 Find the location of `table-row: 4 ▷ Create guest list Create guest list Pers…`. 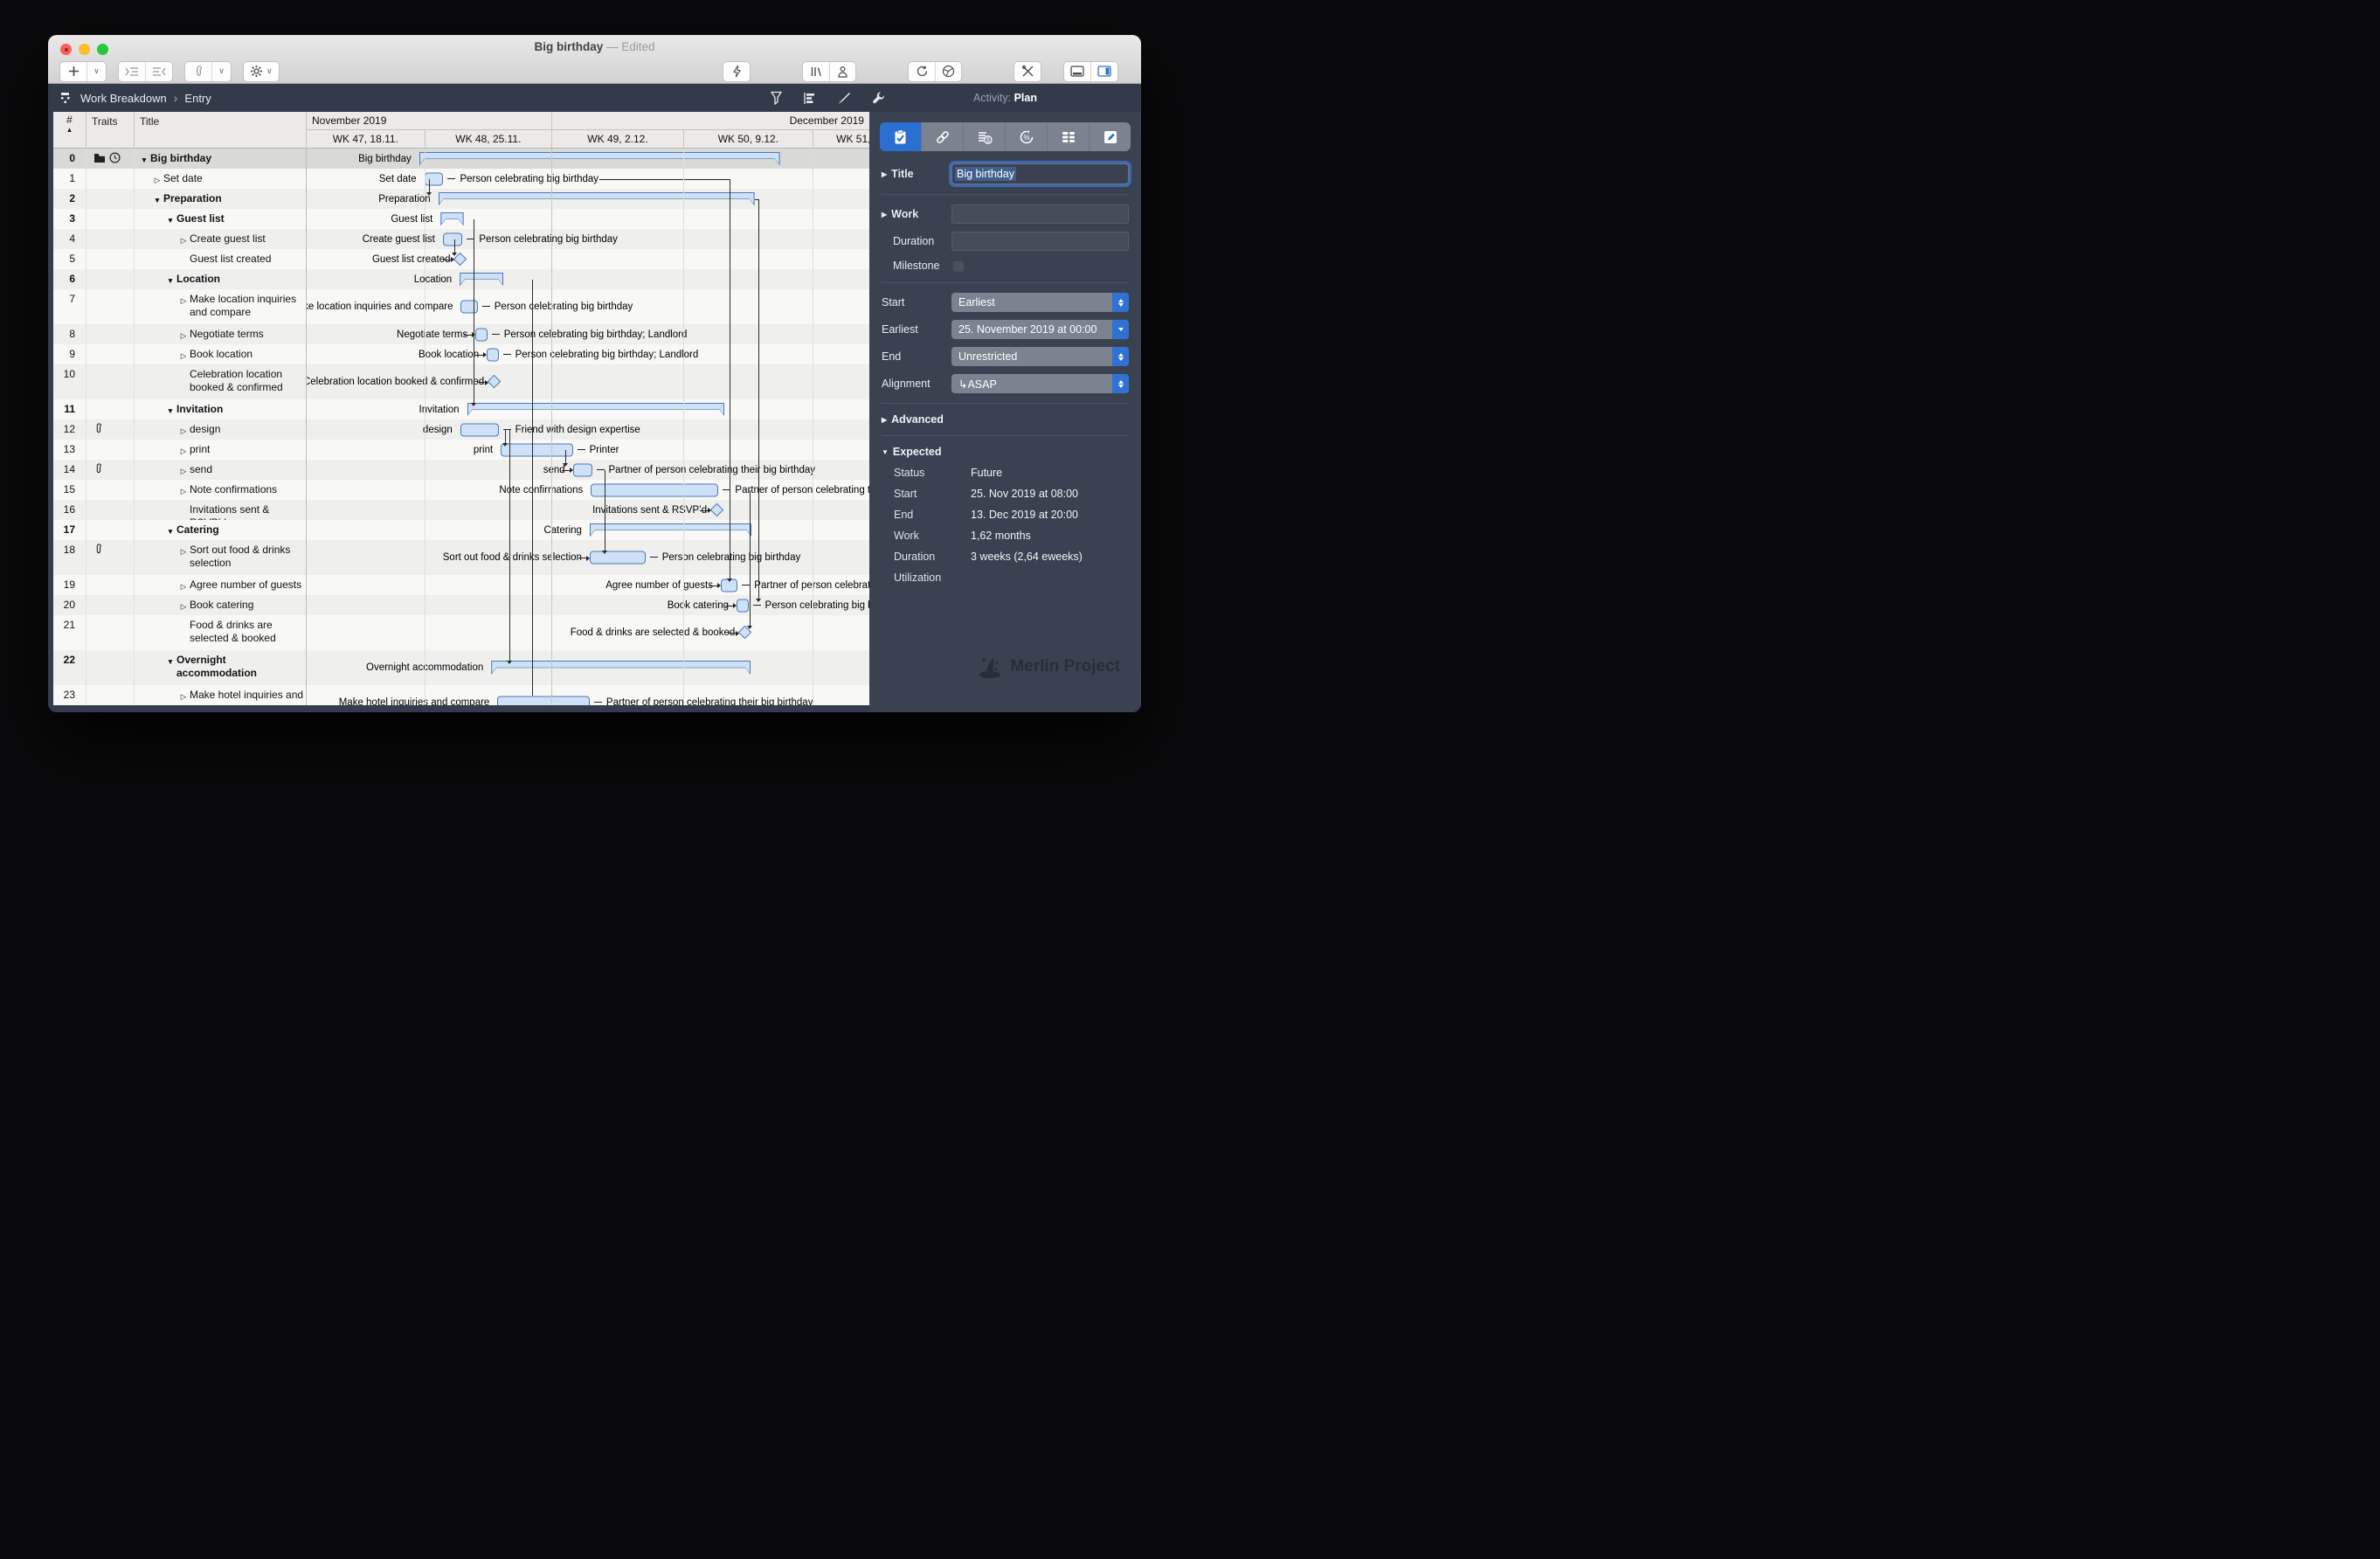

table-row: 4 ▷ Create guest list Create guest list Pers… is located at coordinates (461, 239).